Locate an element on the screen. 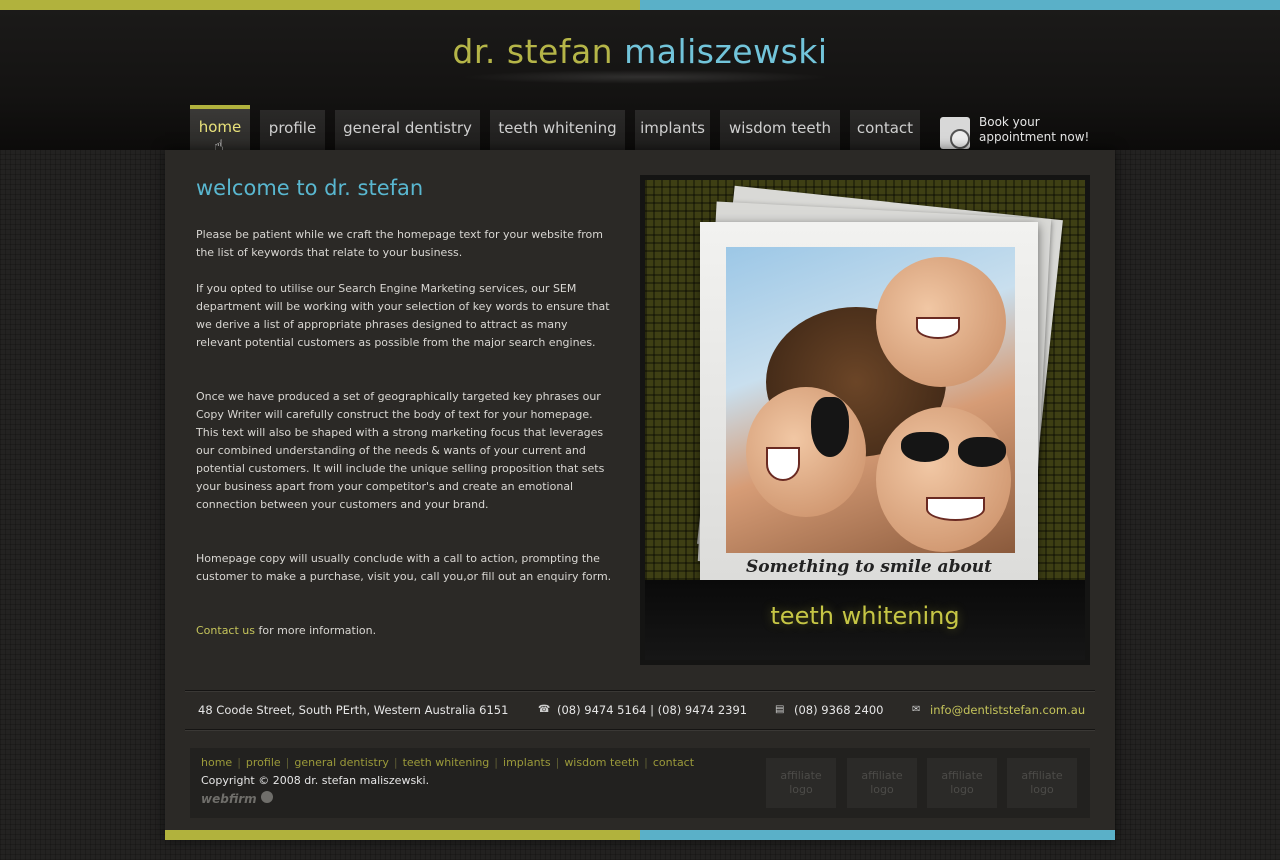 The width and height of the screenshot is (1280, 860). top-bar-green is located at coordinates (320, 5).